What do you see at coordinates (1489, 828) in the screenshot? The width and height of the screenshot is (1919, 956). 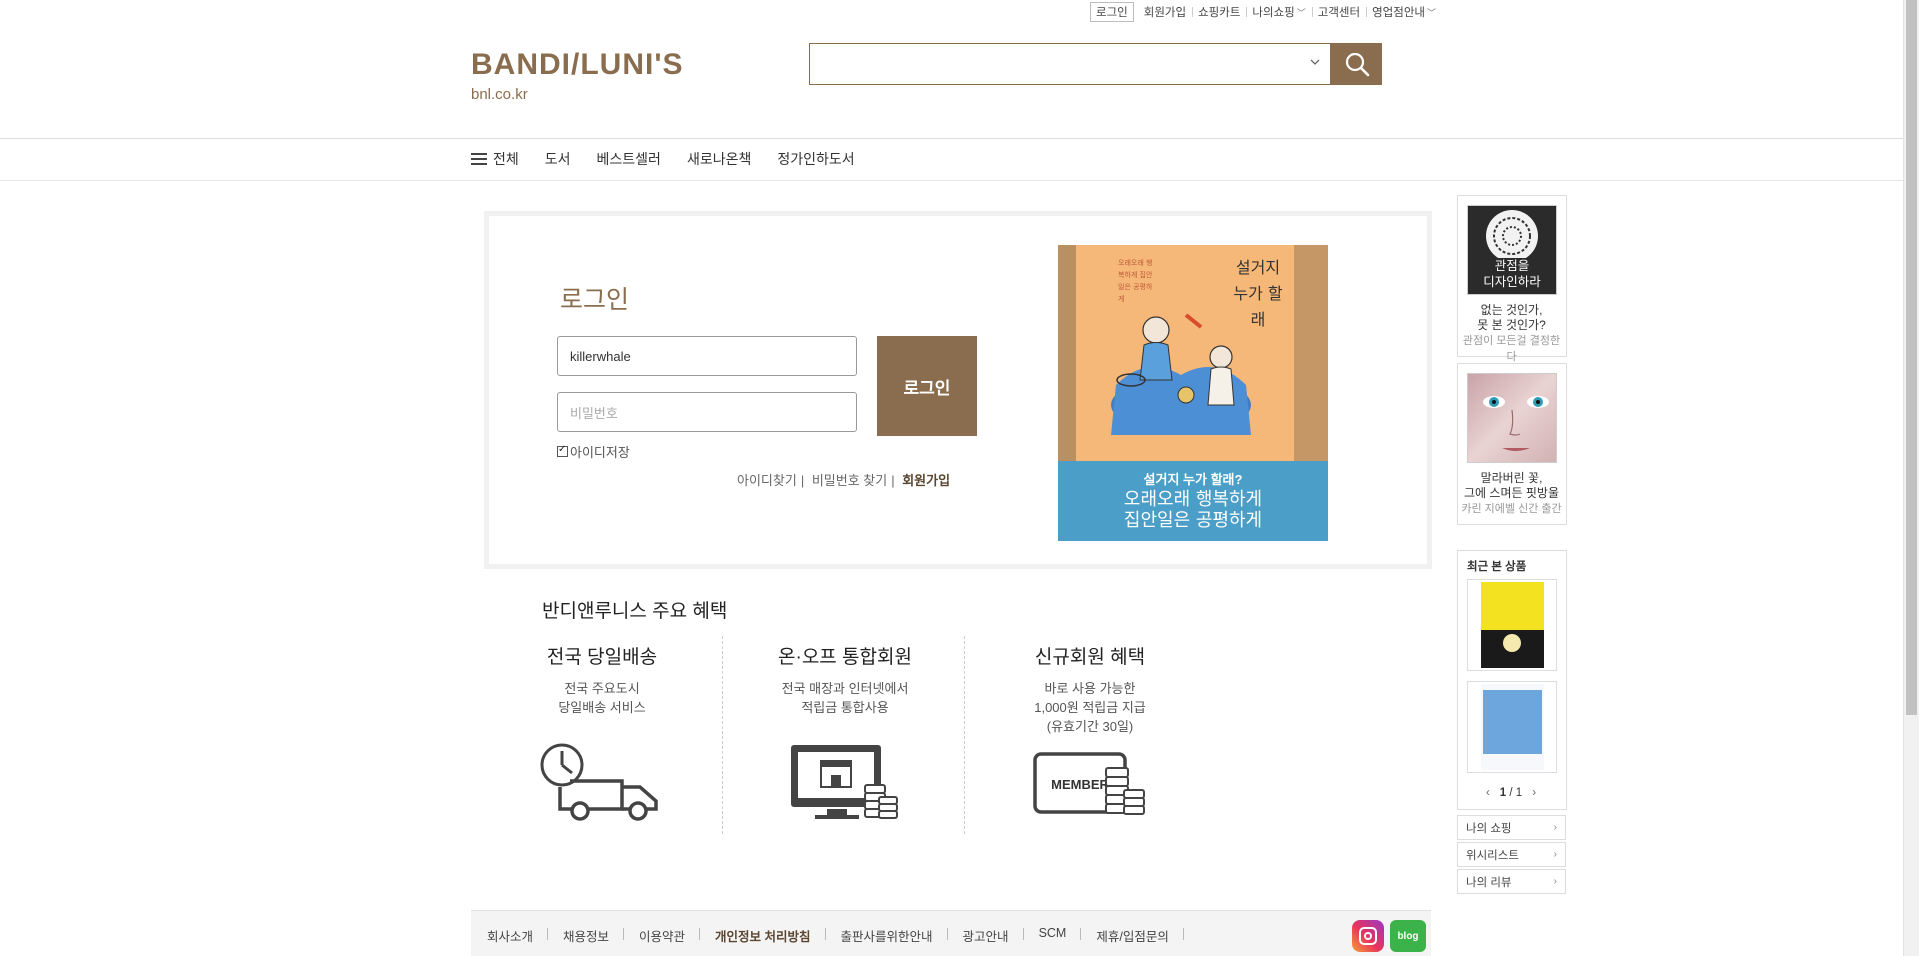 I see `sidebar-link-label: 나의 쇼핑` at bounding box center [1489, 828].